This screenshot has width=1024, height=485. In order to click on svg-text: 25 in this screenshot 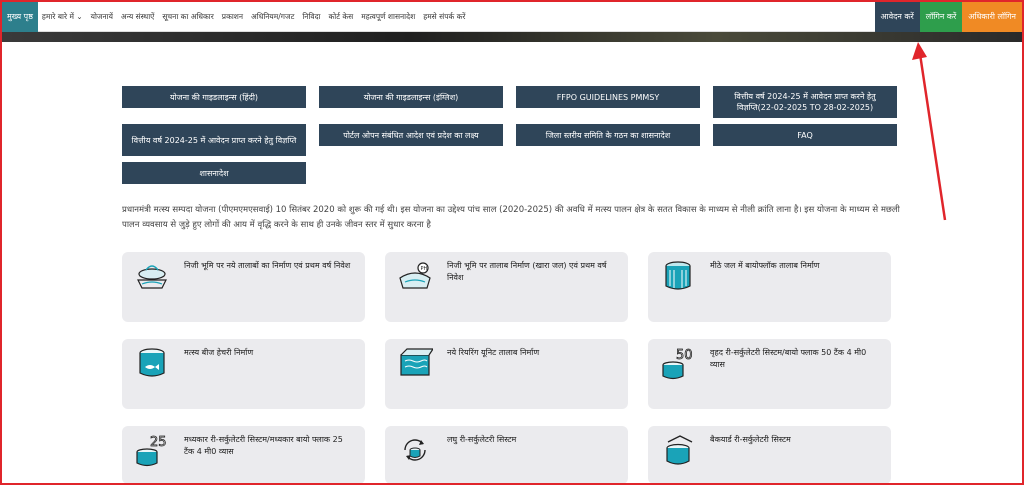, I will do `click(158, 442)`.